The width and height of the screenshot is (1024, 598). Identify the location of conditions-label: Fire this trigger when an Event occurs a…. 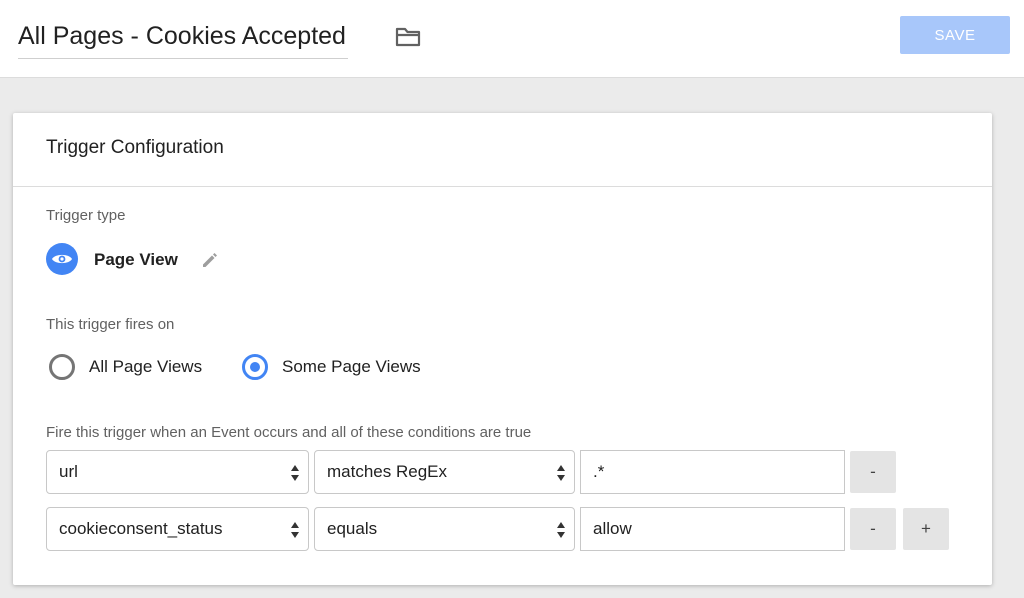
(289, 432).